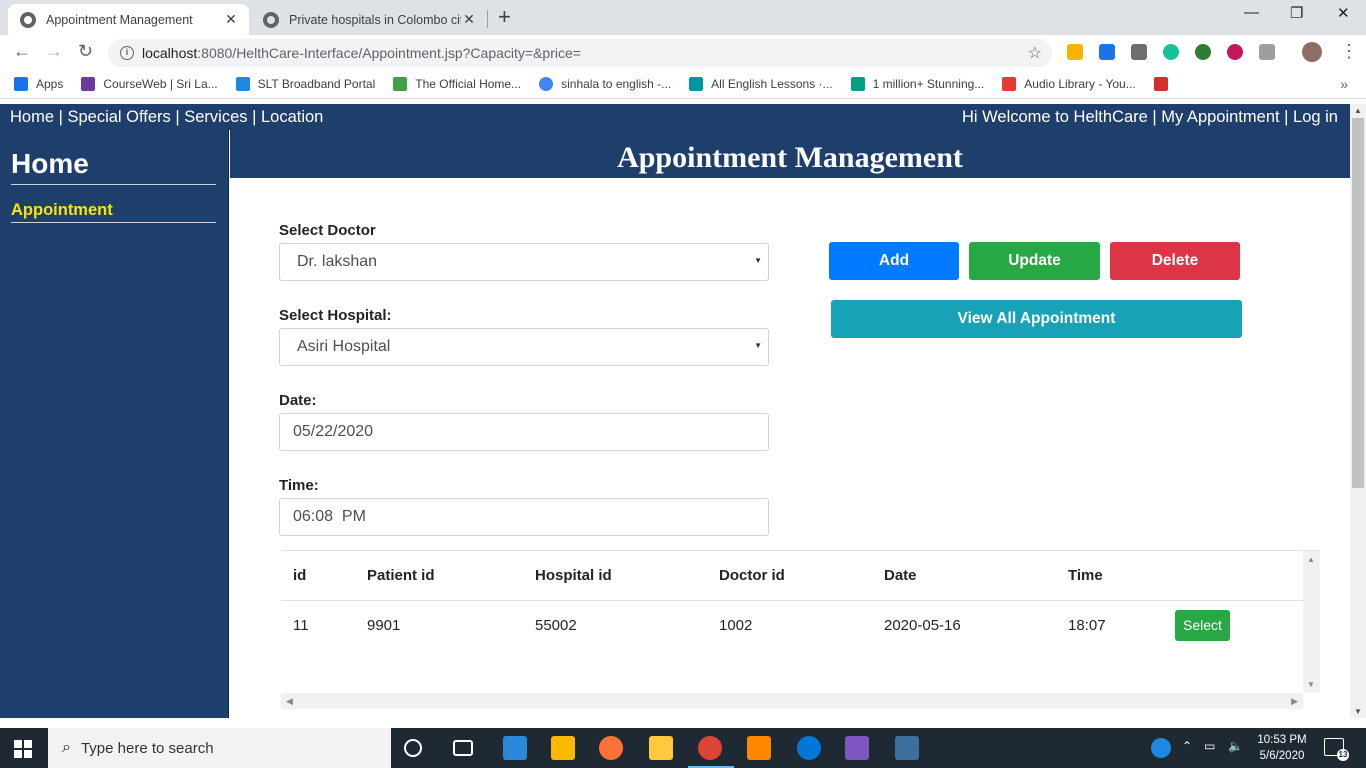 The height and width of the screenshot is (768, 1366). I want to click on update-button: Update, so click(1034, 261).